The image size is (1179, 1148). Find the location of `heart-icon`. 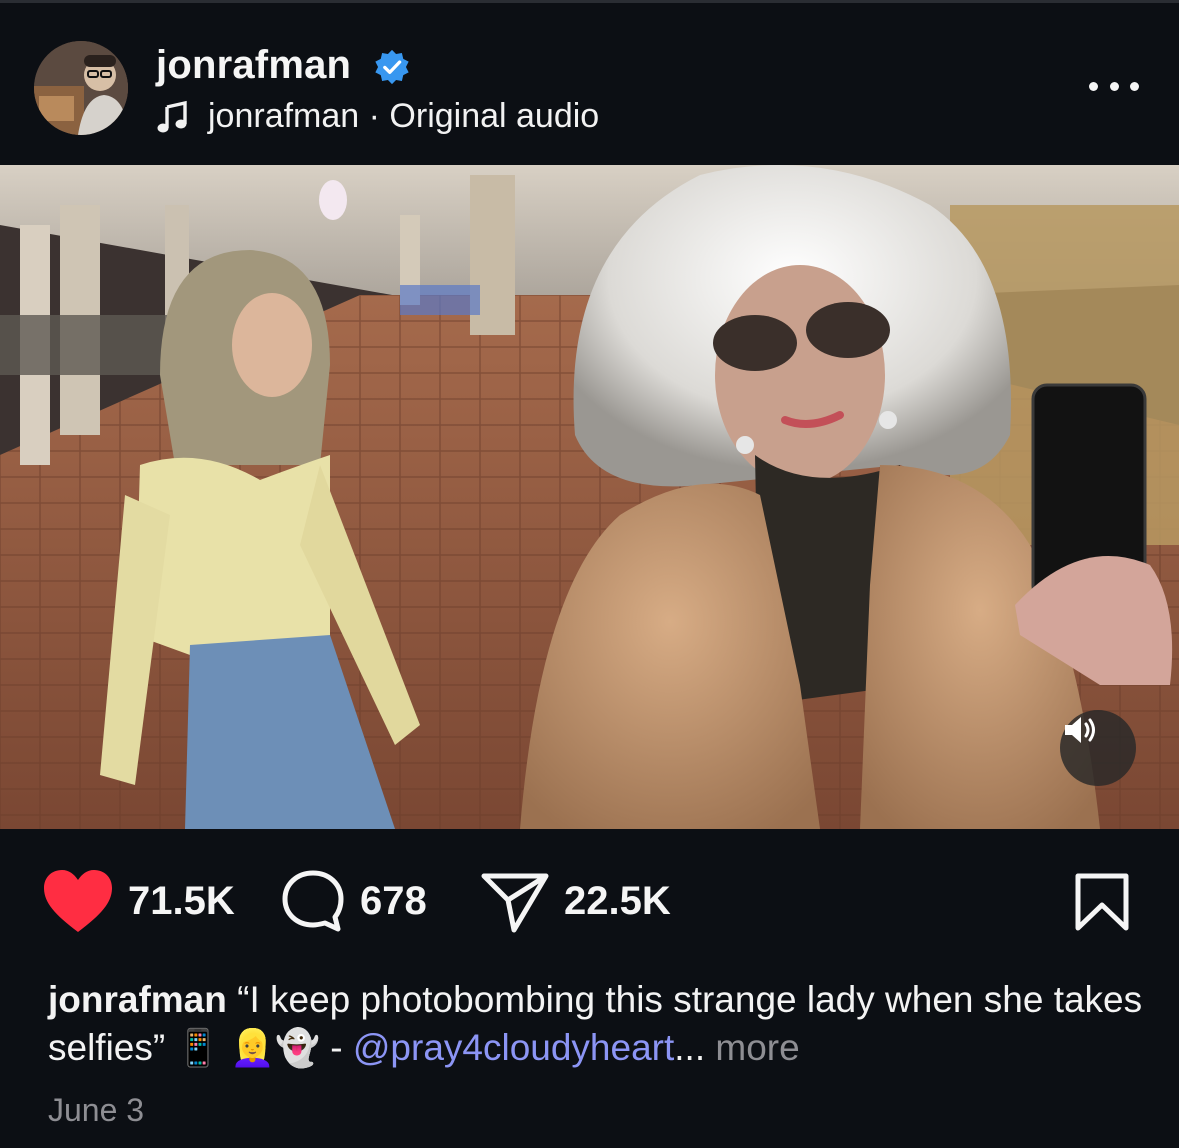

heart-icon is located at coordinates (78, 901).